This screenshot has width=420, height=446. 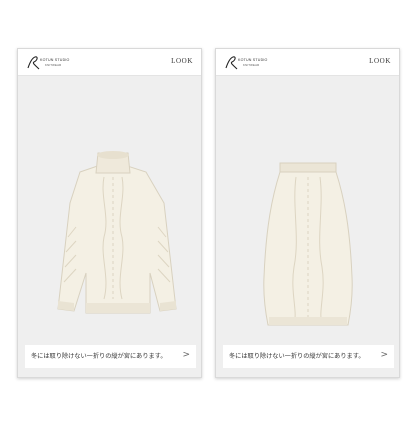 I want to click on sweater-icon, so click(x=117, y=232).